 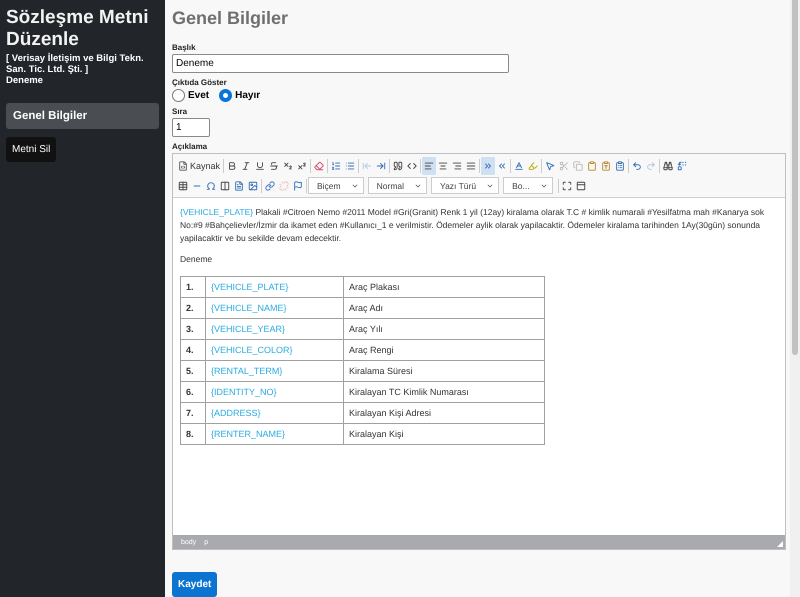 What do you see at coordinates (75, 64) in the screenshot?
I see `company-name: [ Verisay İletişim ve Bilgi Tekn. San. Tic. Ltd. Şti. ]` at bounding box center [75, 64].